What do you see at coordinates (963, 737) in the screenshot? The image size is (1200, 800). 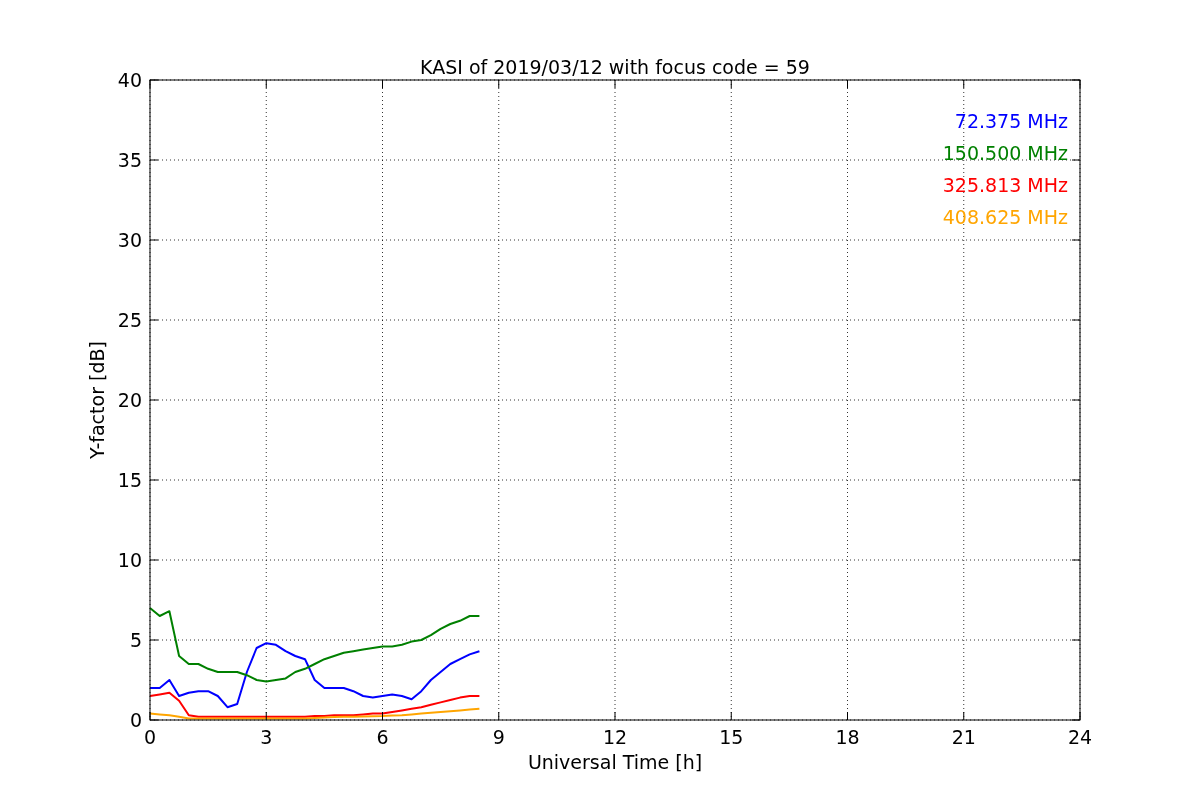 I see `tick-label: 21` at bounding box center [963, 737].